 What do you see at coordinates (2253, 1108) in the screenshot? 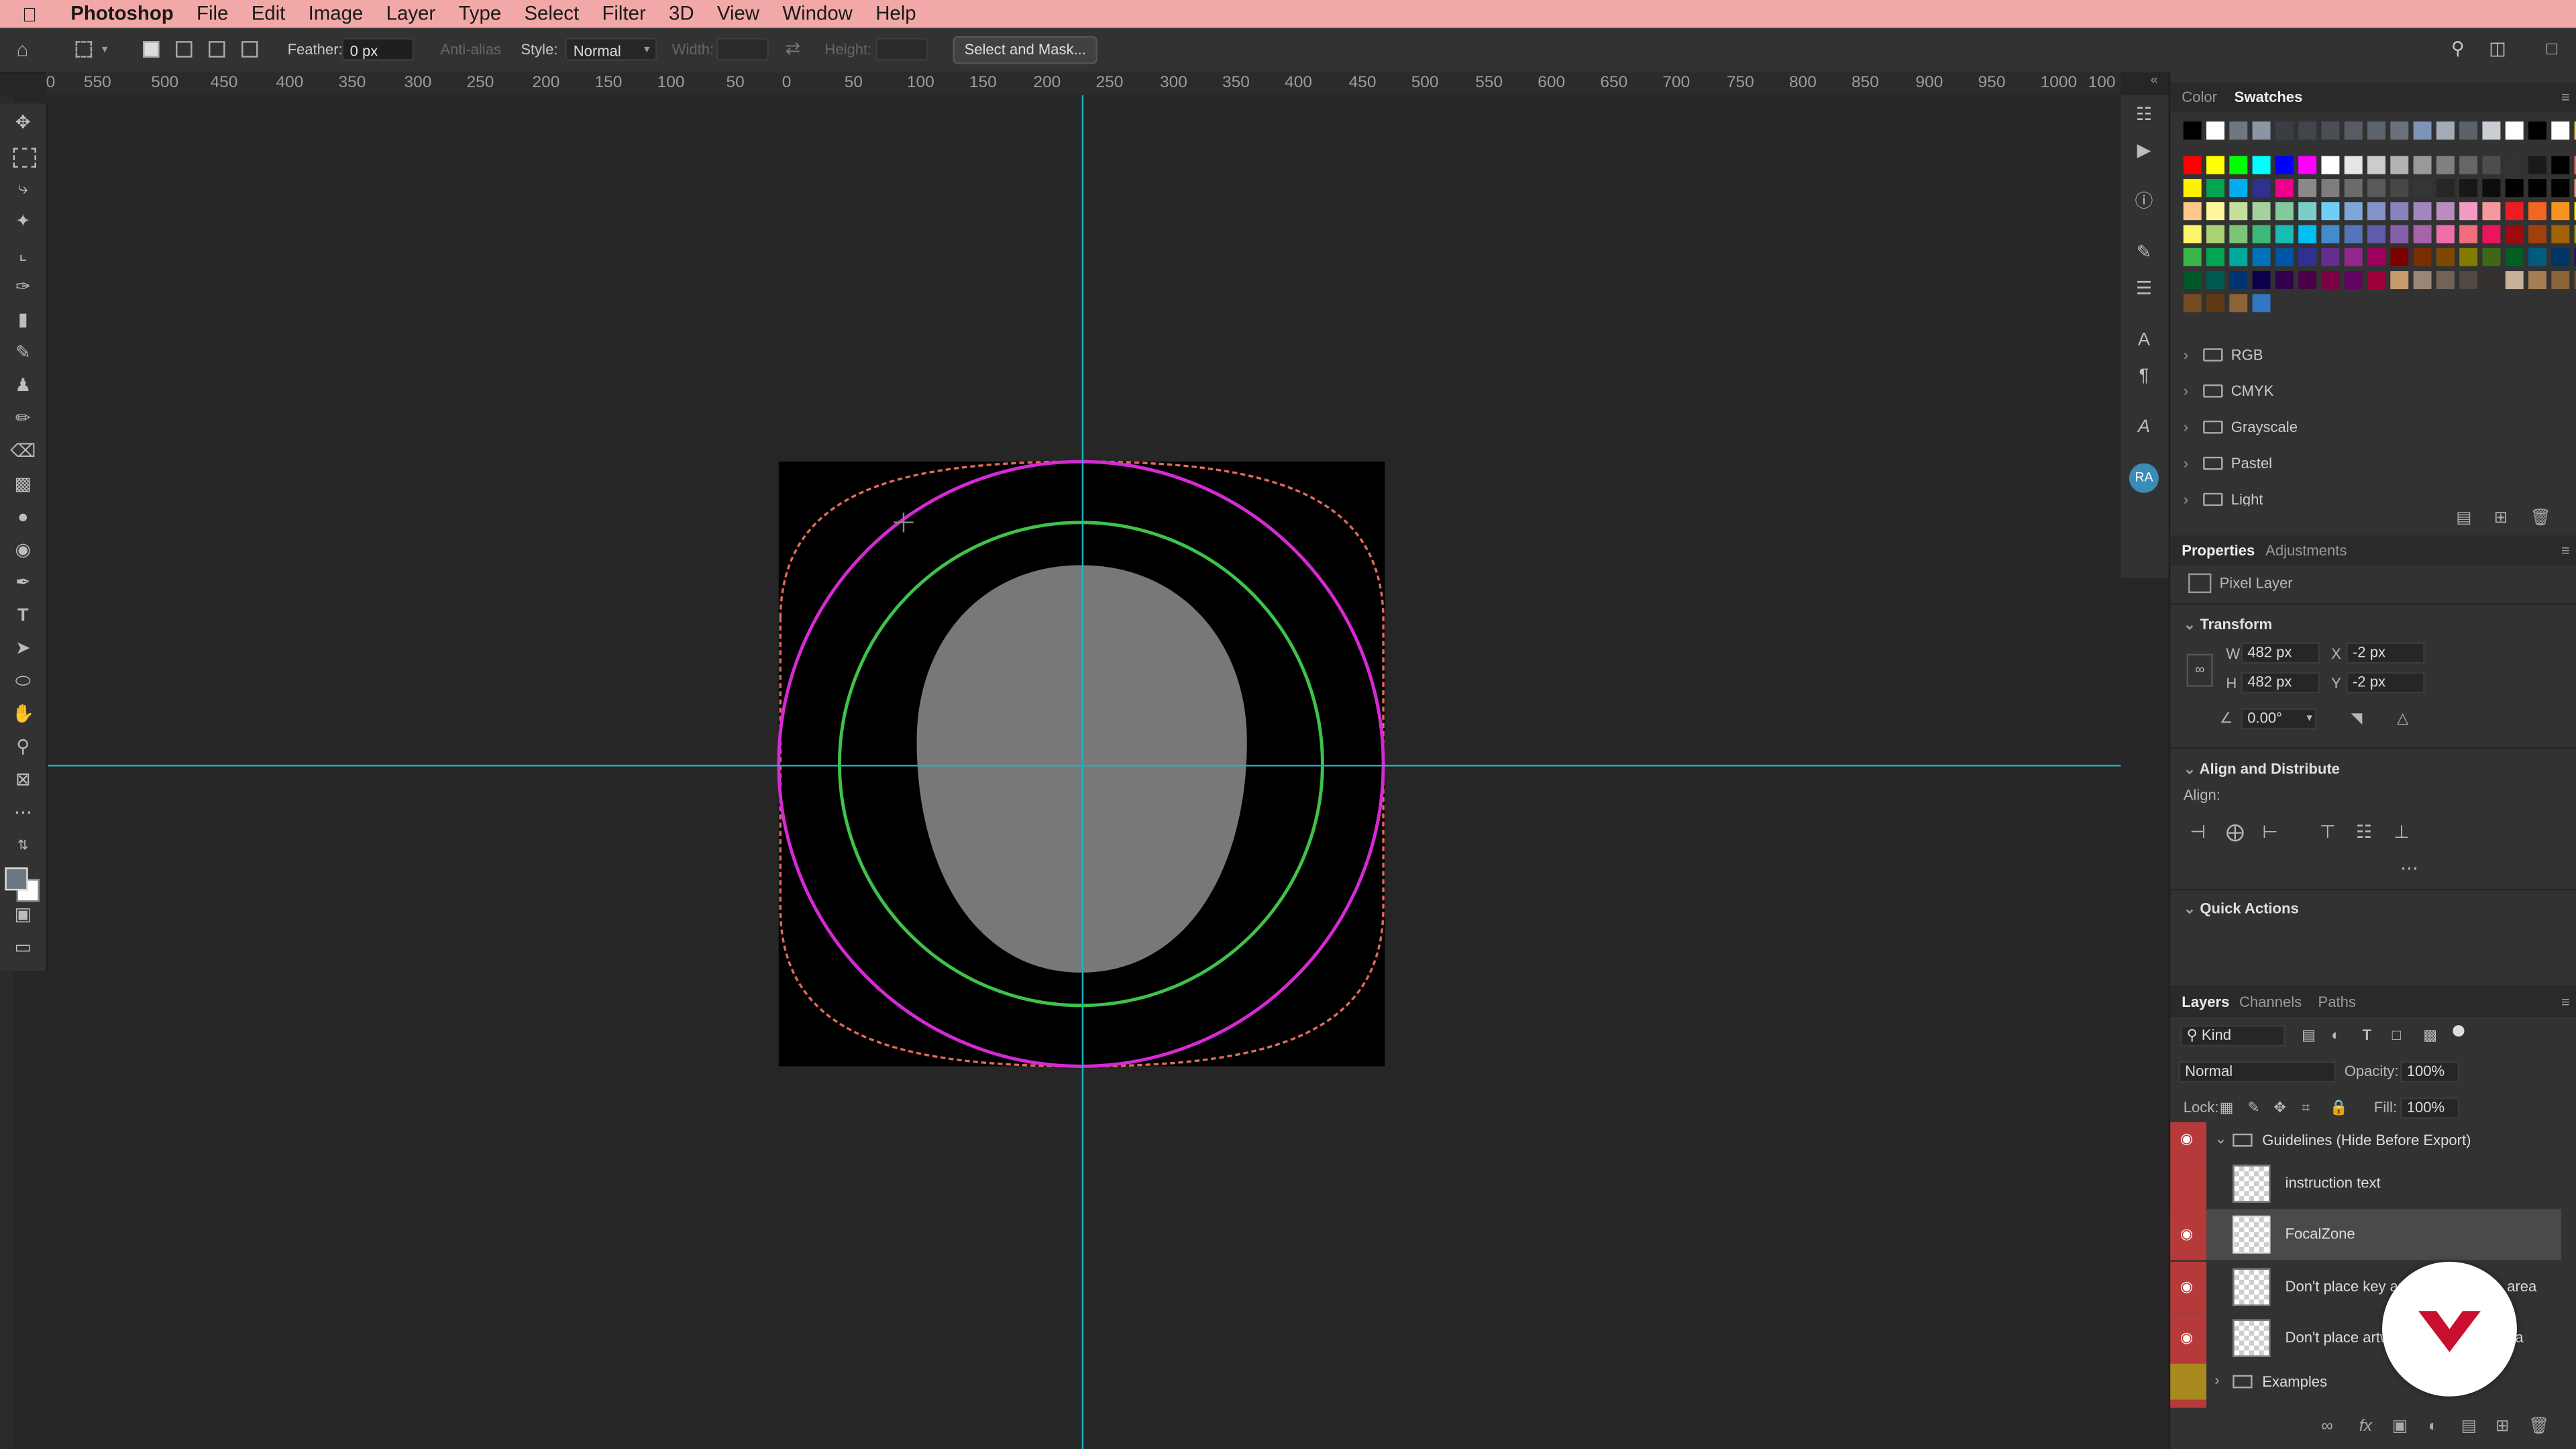
I see `lock-image-icon: ✎` at bounding box center [2253, 1108].